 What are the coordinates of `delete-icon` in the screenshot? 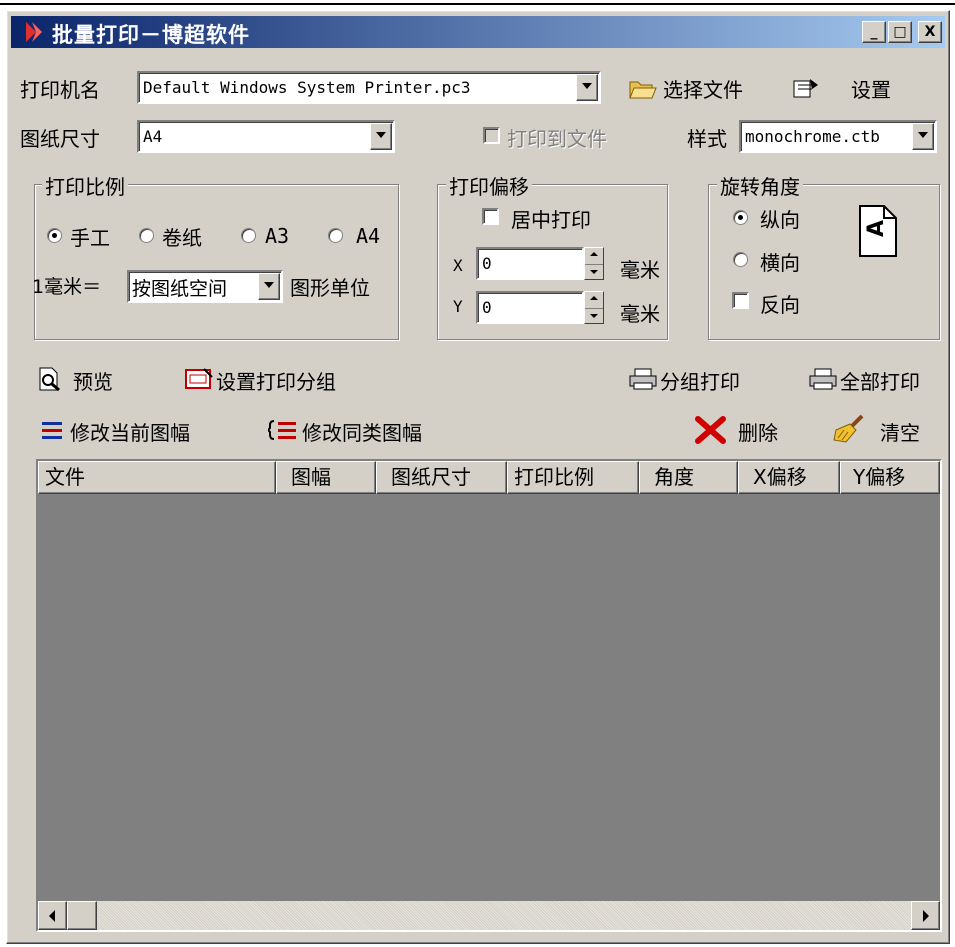 It's located at (711, 430).